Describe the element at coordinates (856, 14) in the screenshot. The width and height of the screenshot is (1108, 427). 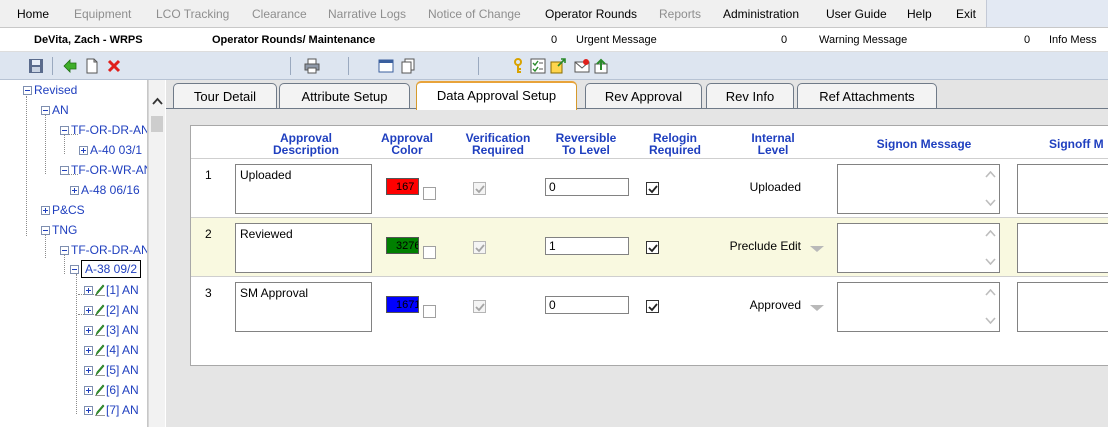
I see `menu-user-guide: User Guide` at that location.